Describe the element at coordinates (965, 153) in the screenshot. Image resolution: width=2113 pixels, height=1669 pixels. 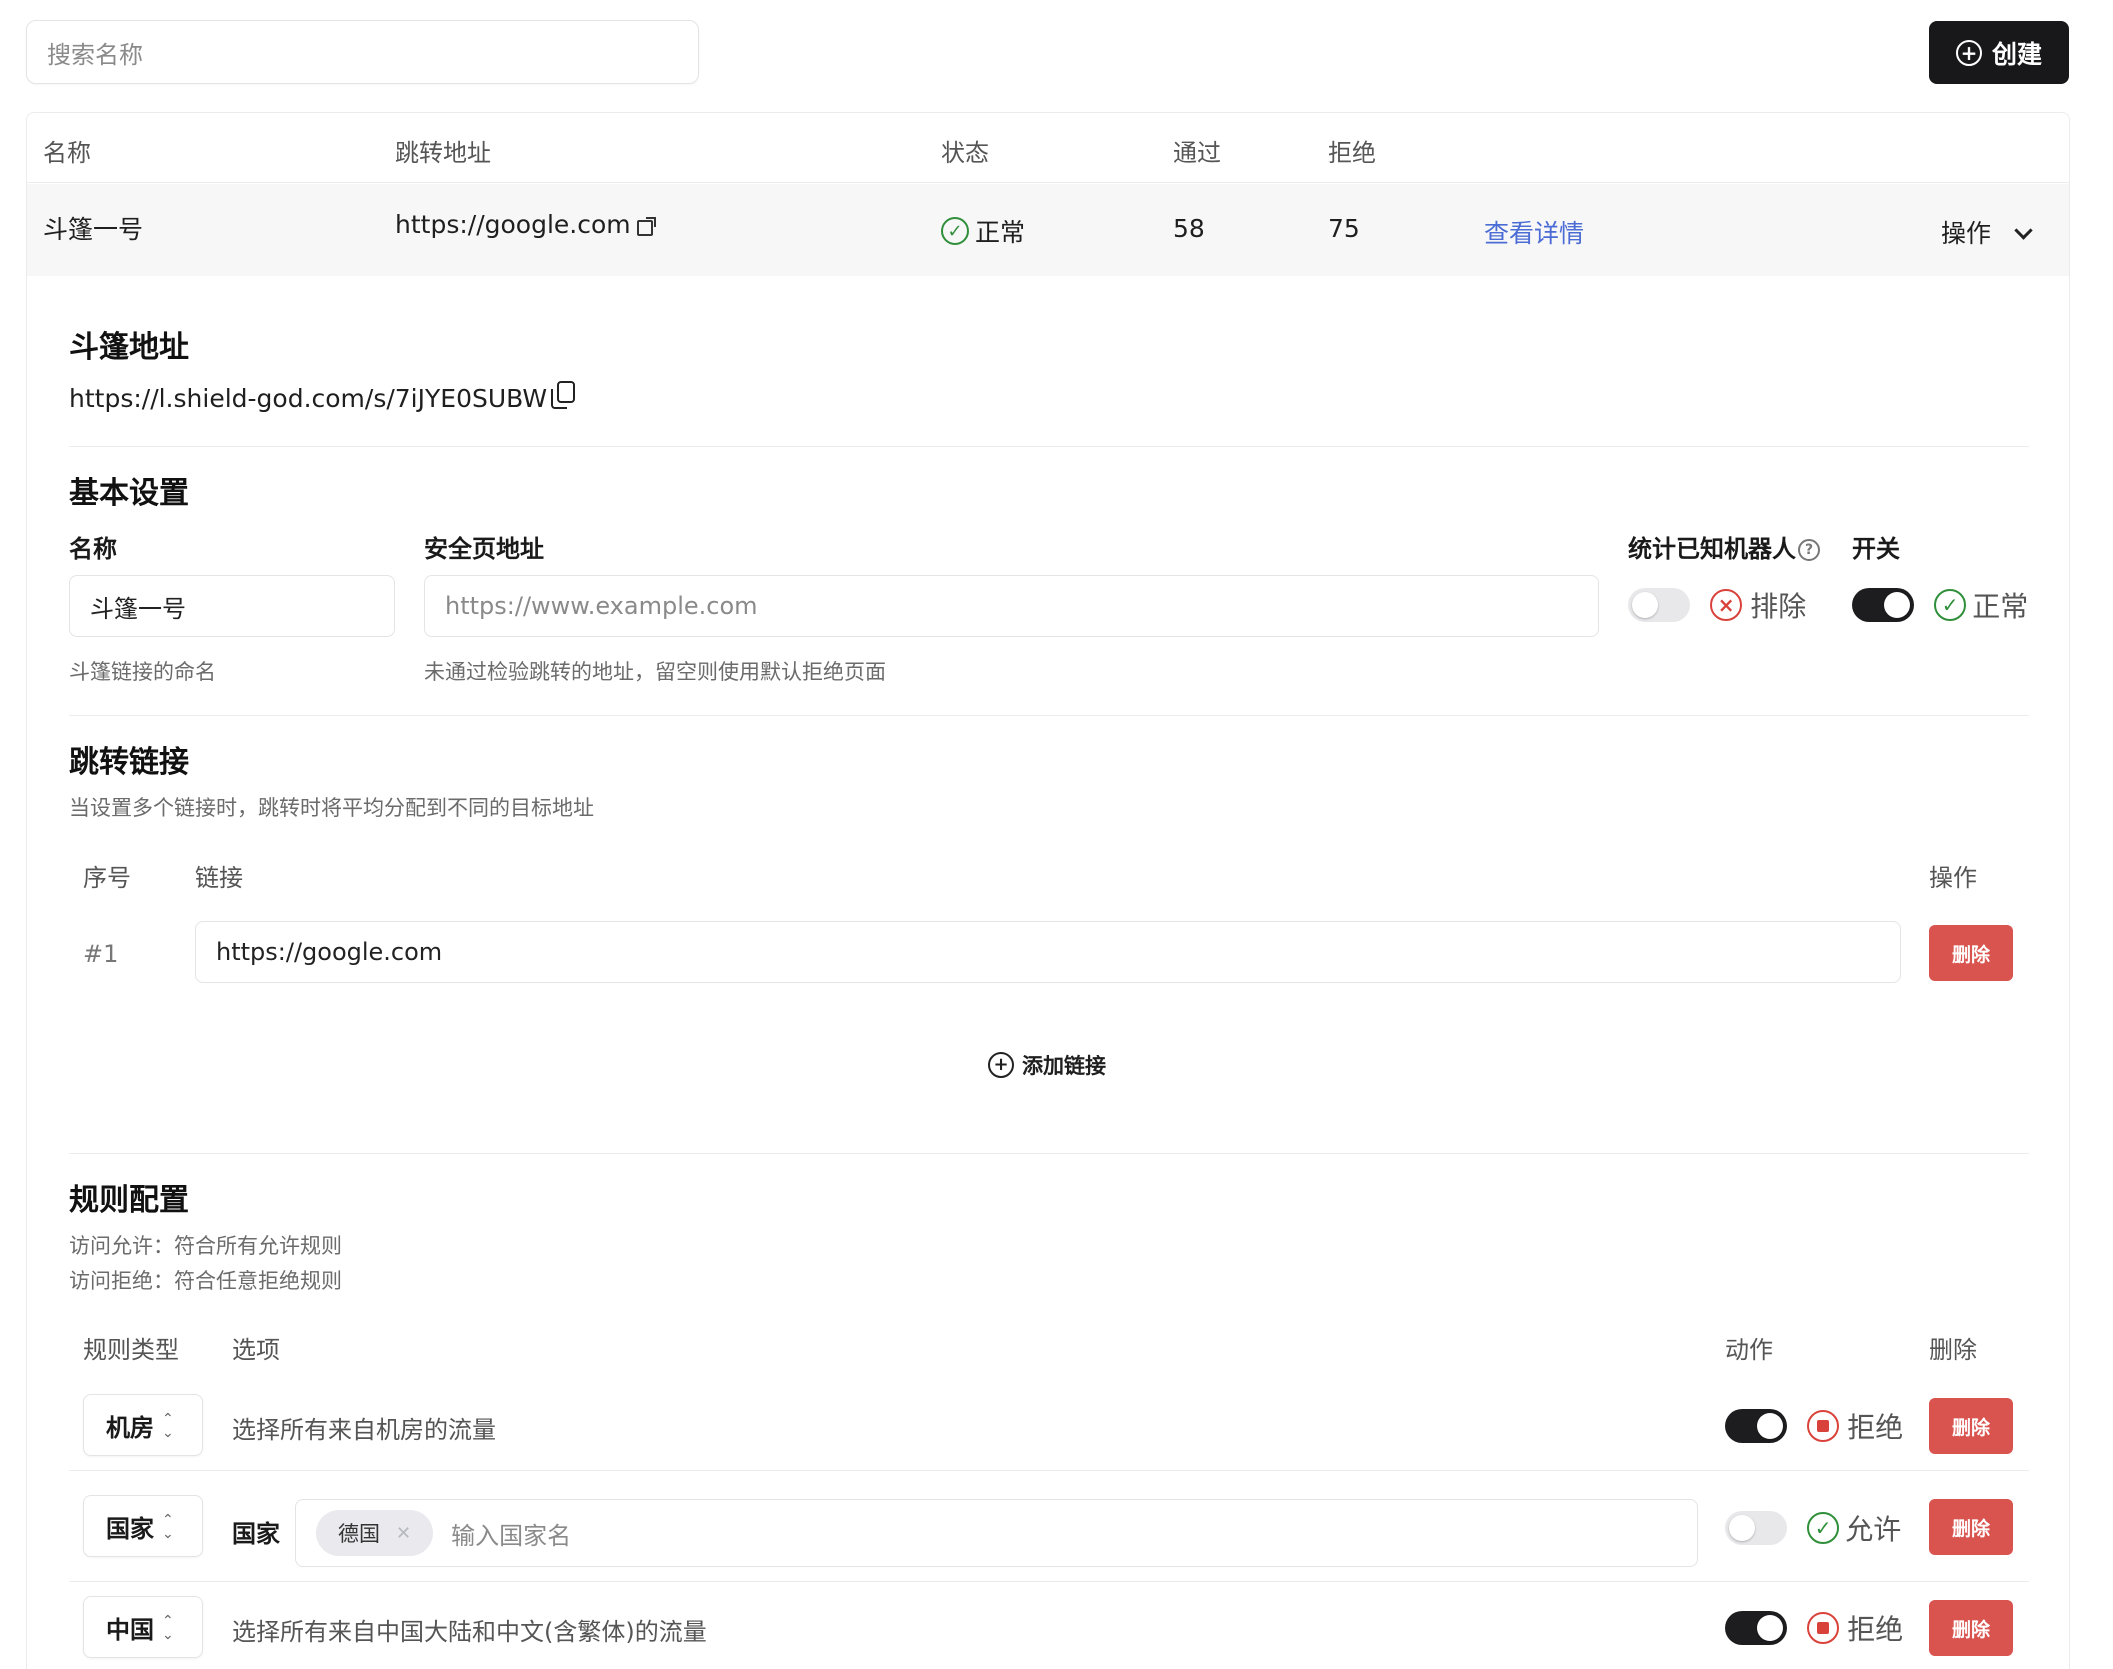
I see `header-status: 状态` at that location.